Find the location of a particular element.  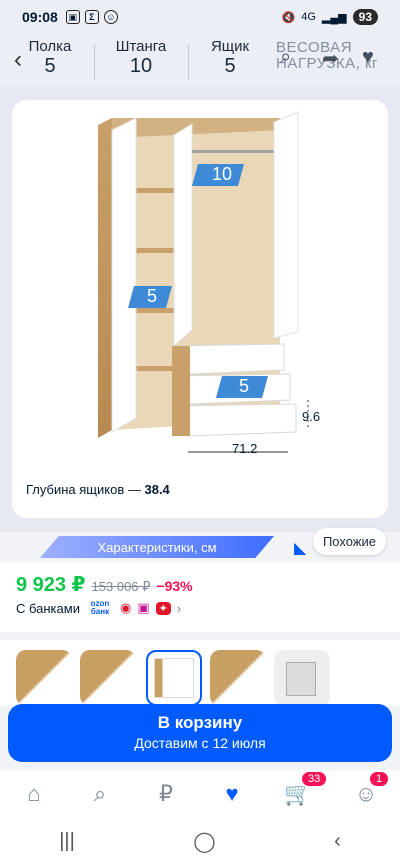

drawer-badge: 5 is located at coordinates (243, 386).